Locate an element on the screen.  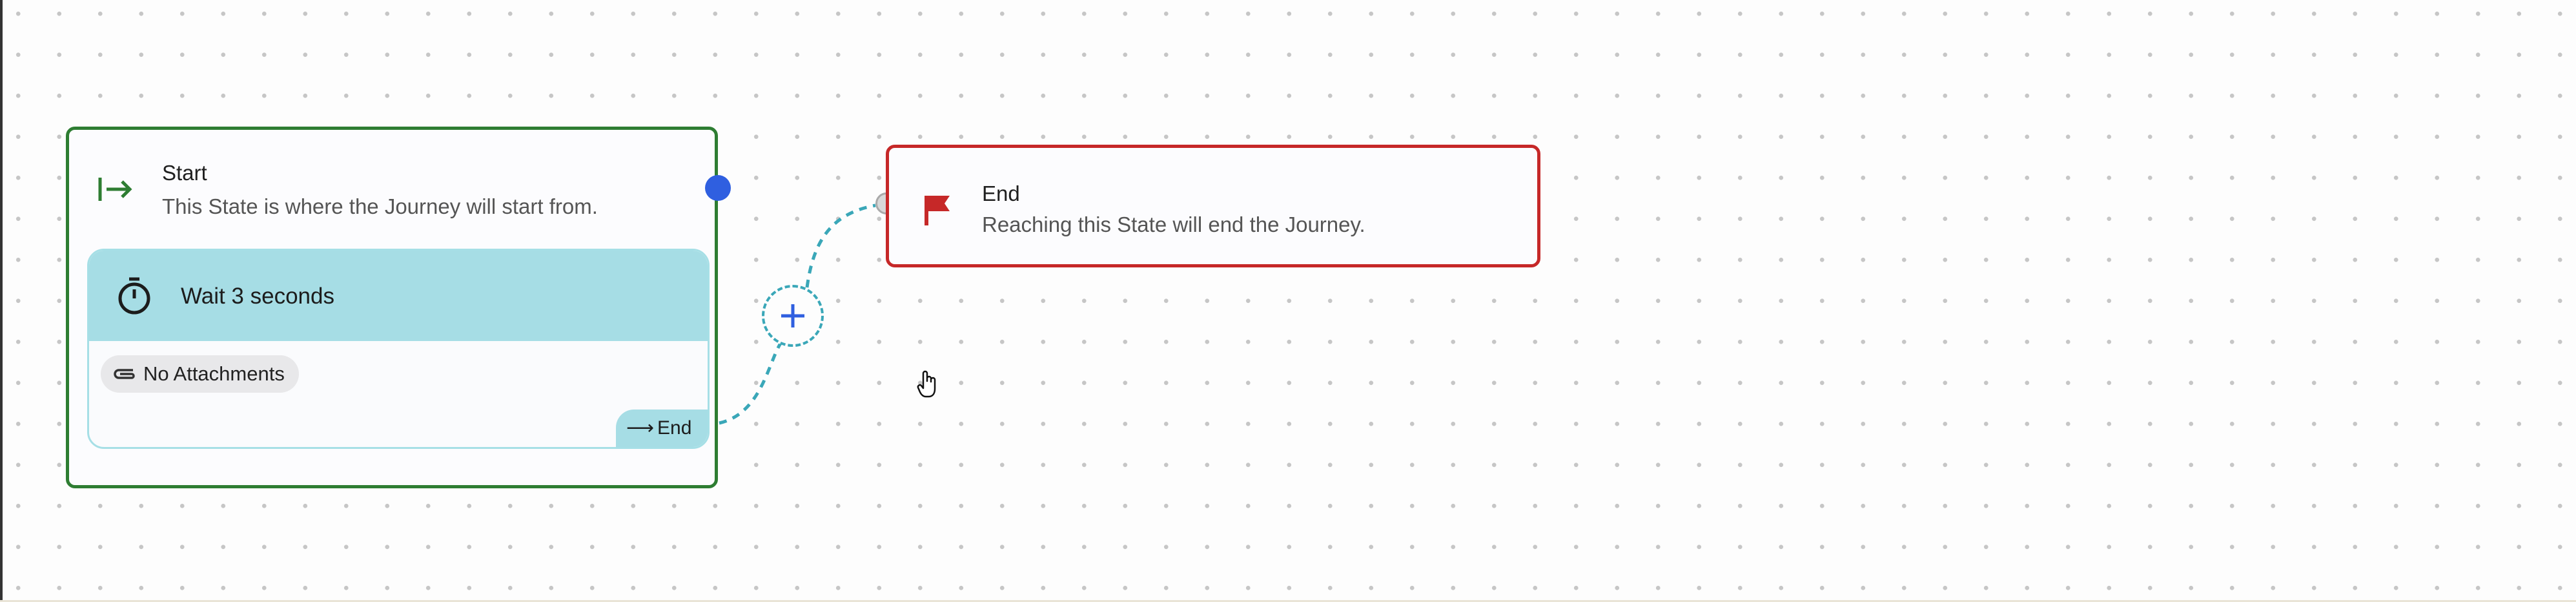
left-frame-edge is located at coordinates (2, 301).